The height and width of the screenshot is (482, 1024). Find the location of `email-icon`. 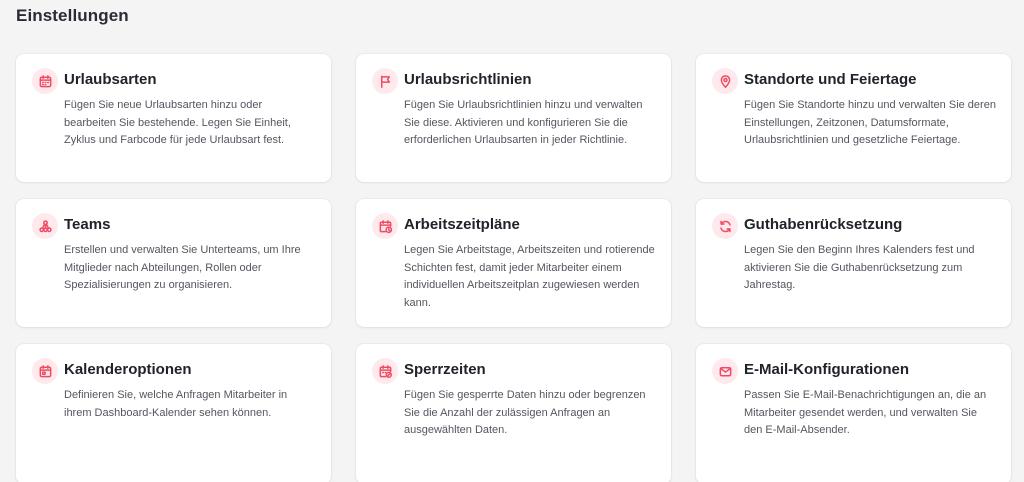

email-icon is located at coordinates (725, 371).